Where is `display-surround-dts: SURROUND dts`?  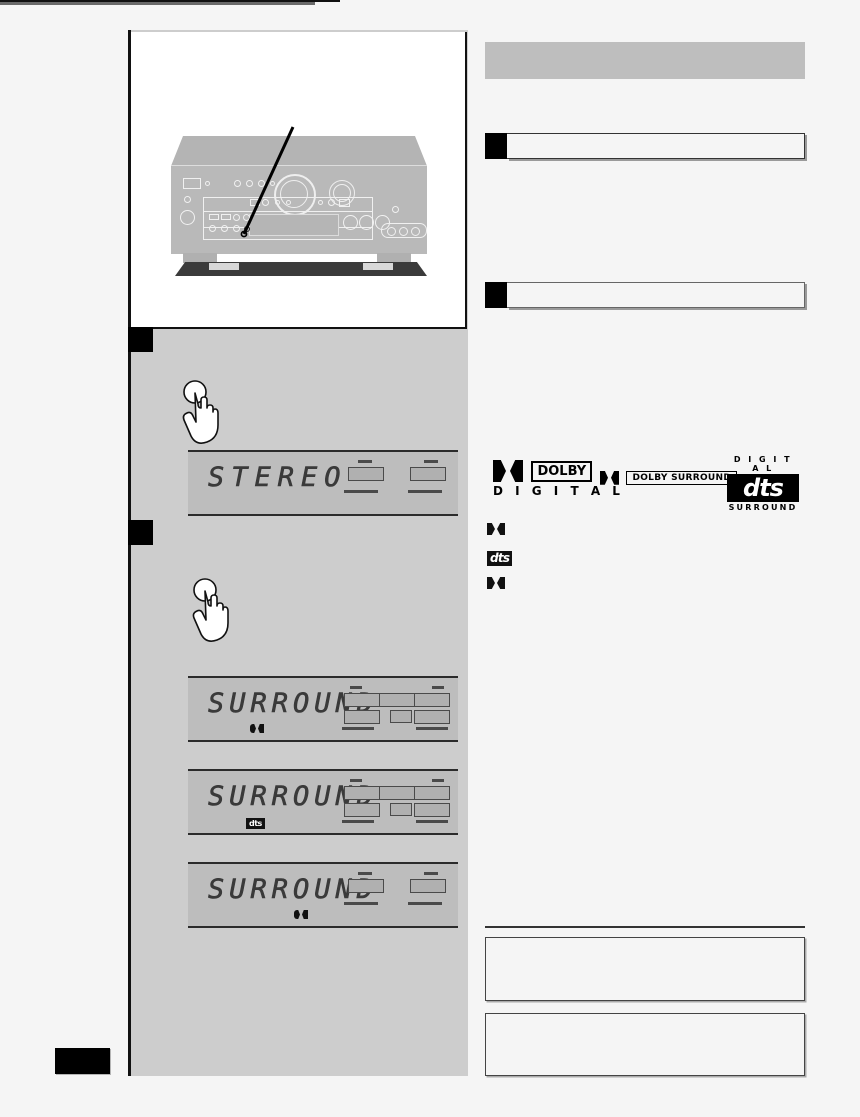 display-surround-dts: SURROUND dts is located at coordinates (323, 802).